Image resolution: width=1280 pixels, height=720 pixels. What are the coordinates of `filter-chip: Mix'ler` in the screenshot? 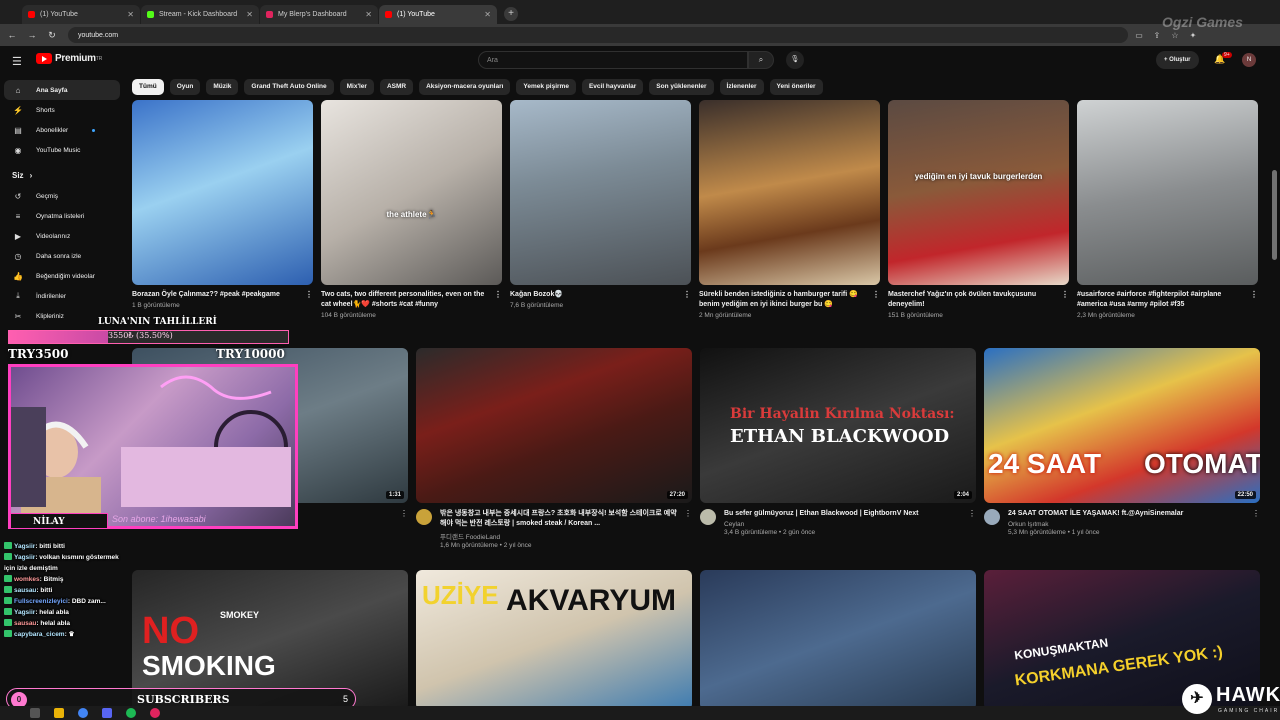 It's located at (356, 87).